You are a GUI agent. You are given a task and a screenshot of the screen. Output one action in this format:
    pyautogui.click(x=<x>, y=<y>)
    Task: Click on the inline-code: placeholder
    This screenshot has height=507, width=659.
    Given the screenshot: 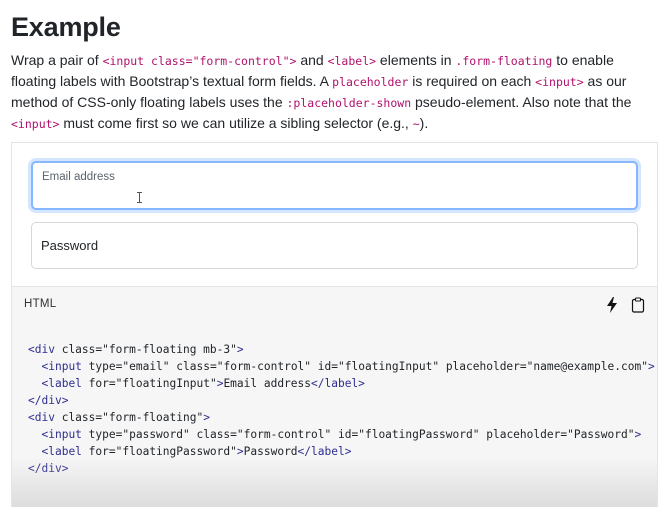 What is the action you would take?
    pyautogui.click(x=370, y=82)
    